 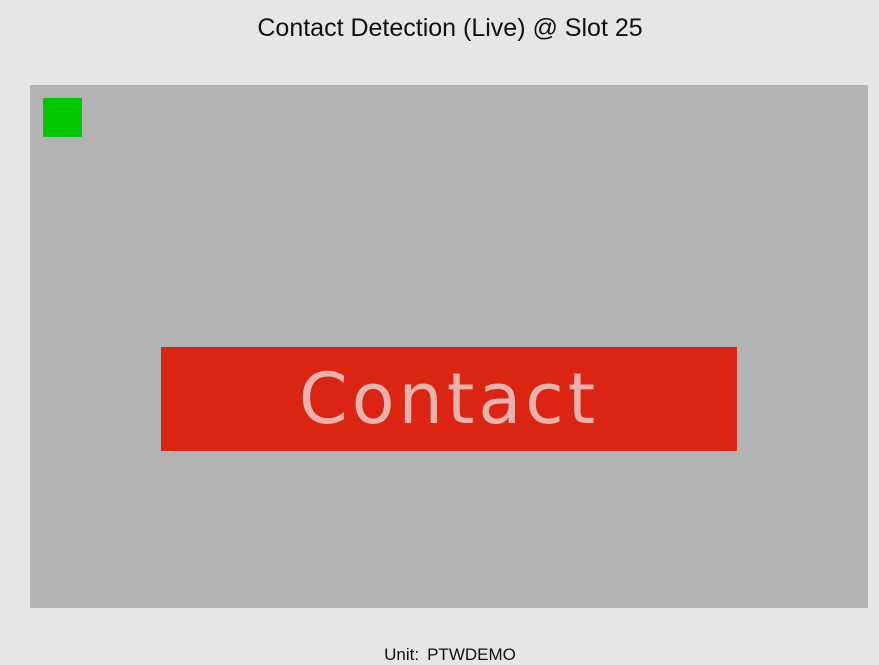 What do you see at coordinates (402, 654) in the screenshot?
I see `unit-label: Unit:` at bounding box center [402, 654].